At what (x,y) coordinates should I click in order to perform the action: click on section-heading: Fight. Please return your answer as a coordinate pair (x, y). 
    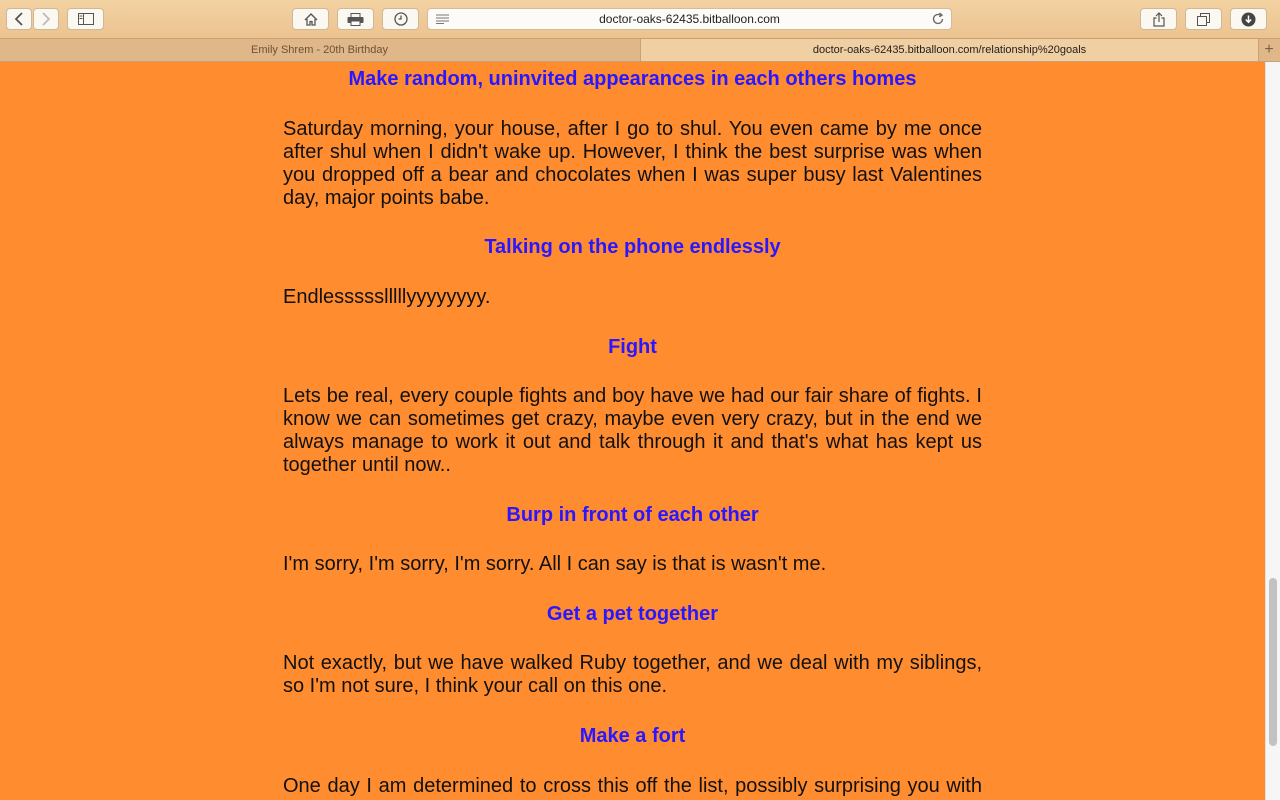
    Looking at the image, I should click on (632, 347).